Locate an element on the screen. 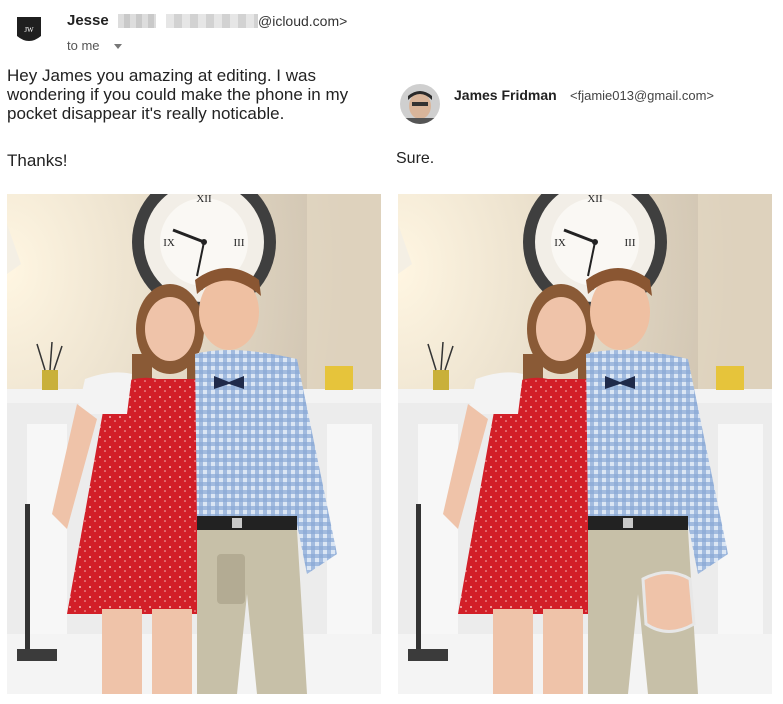  reply-avatar is located at coordinates (420, 104).